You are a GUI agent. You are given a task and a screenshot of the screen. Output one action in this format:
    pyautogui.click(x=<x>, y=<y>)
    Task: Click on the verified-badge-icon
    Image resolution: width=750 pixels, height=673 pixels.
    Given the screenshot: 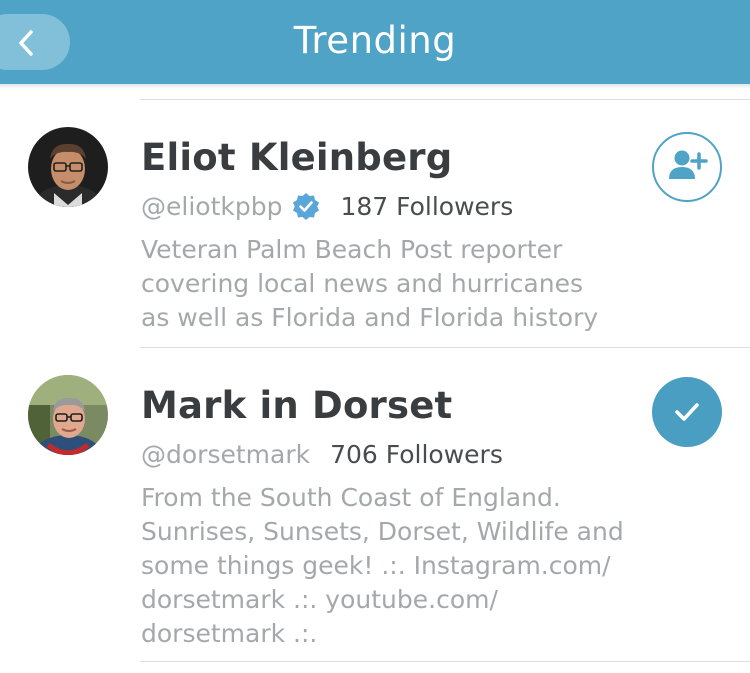 What is the action you would take?
    pyautogui.click(x=306, y=206)
    